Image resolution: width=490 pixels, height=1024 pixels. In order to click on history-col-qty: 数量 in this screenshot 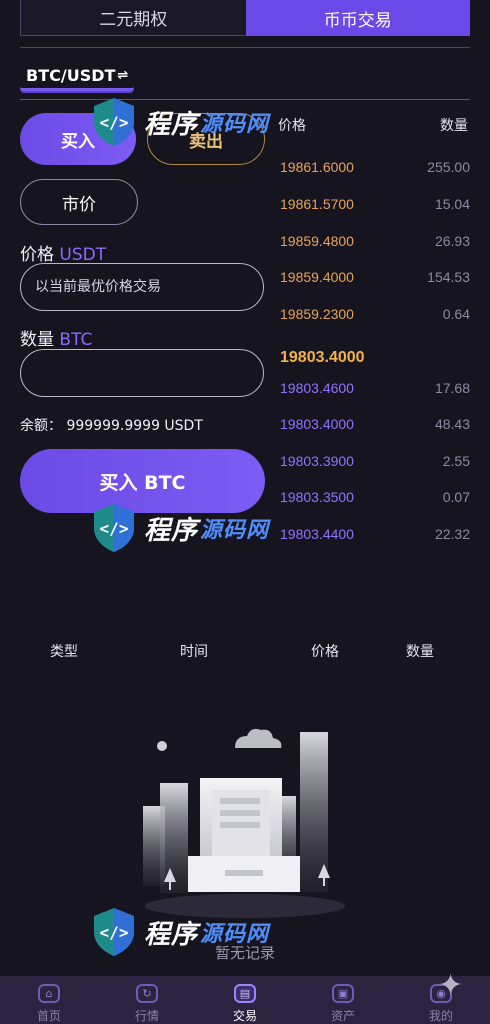, I will do `click(420, 652)`.